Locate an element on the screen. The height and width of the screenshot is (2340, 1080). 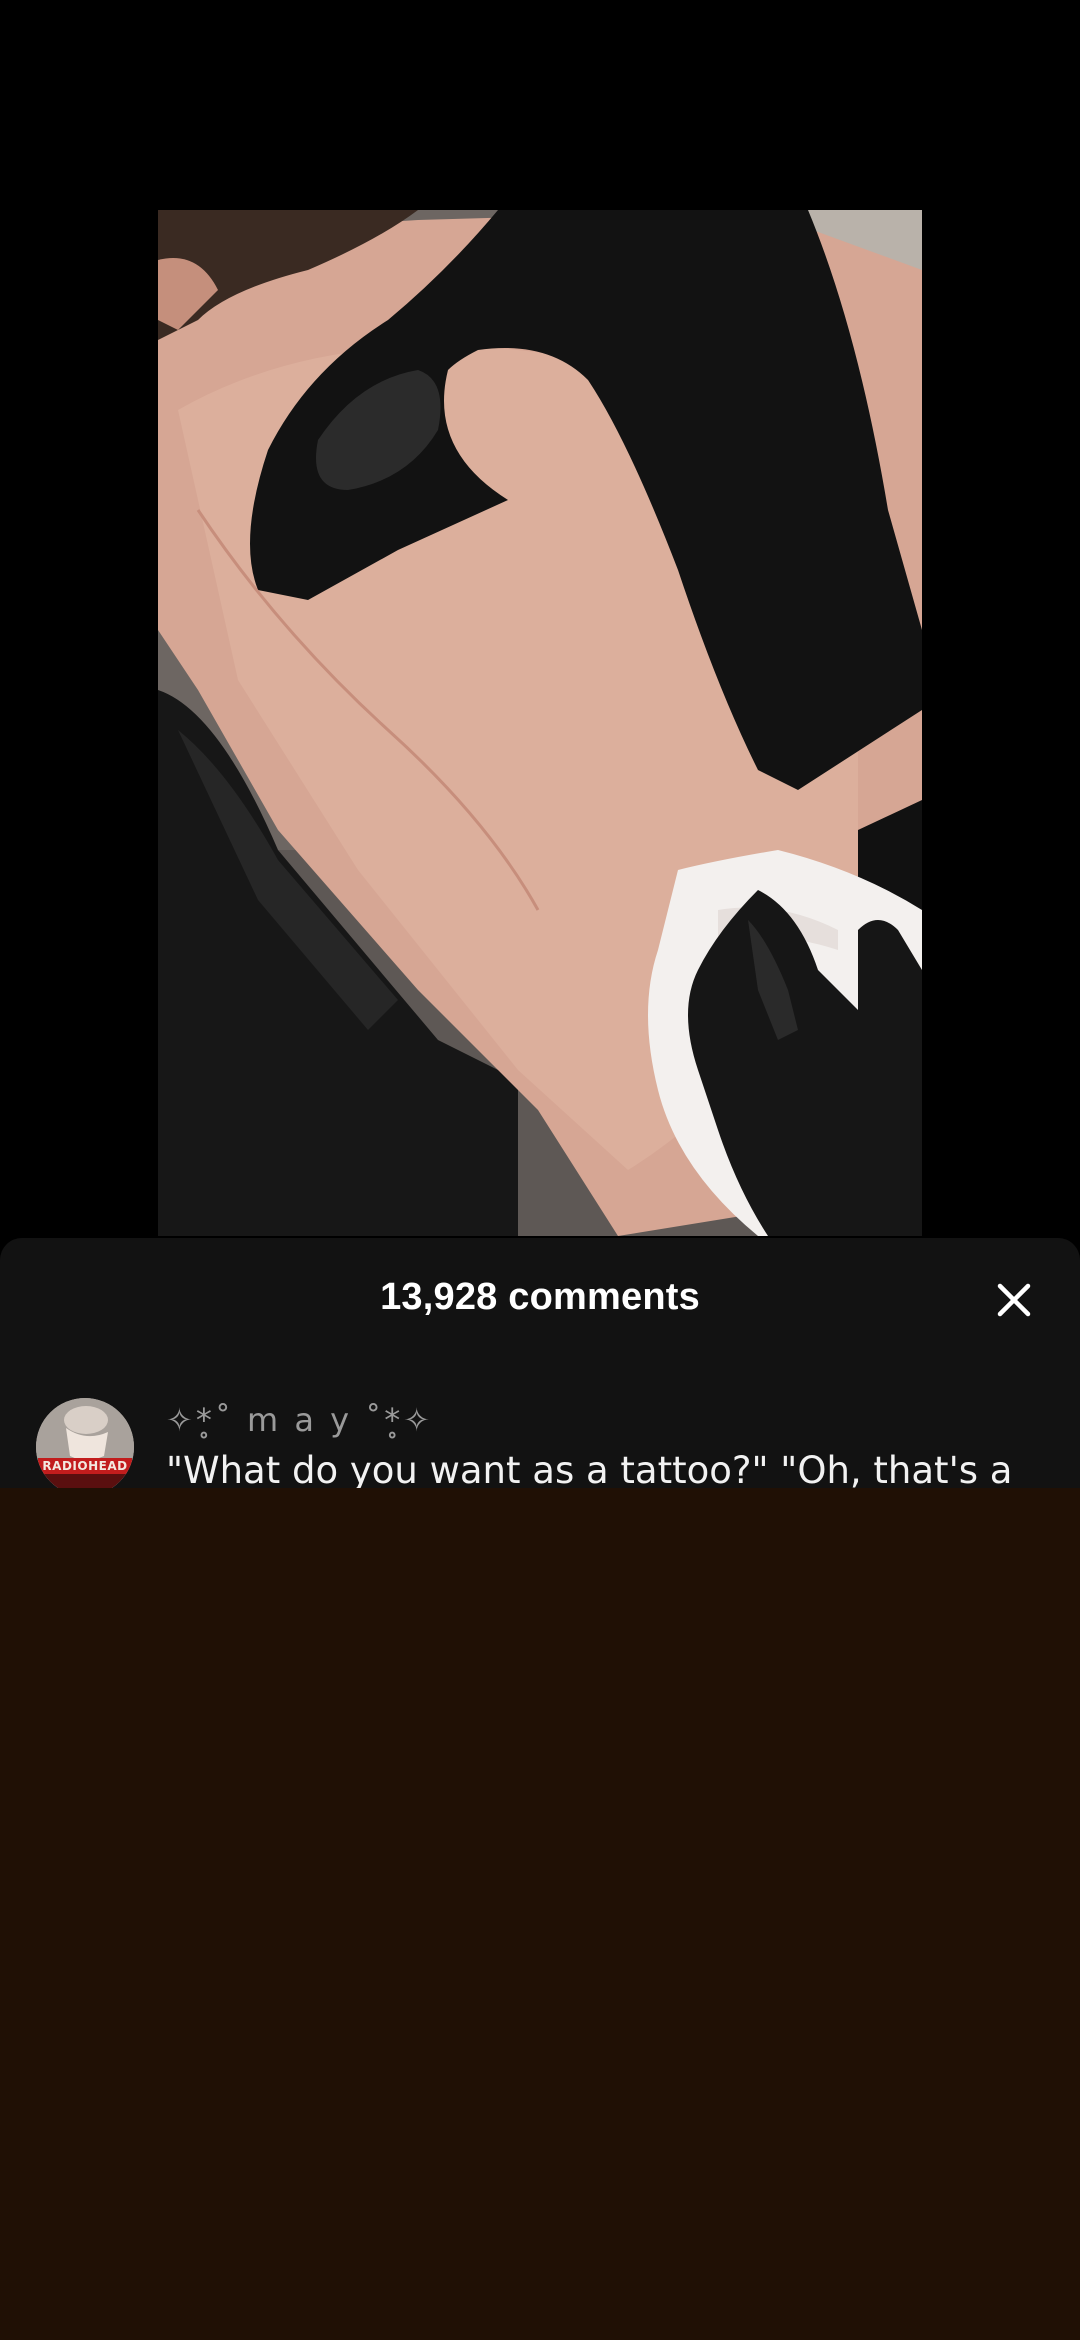
close-button is located at coordinates (1014, 1300).